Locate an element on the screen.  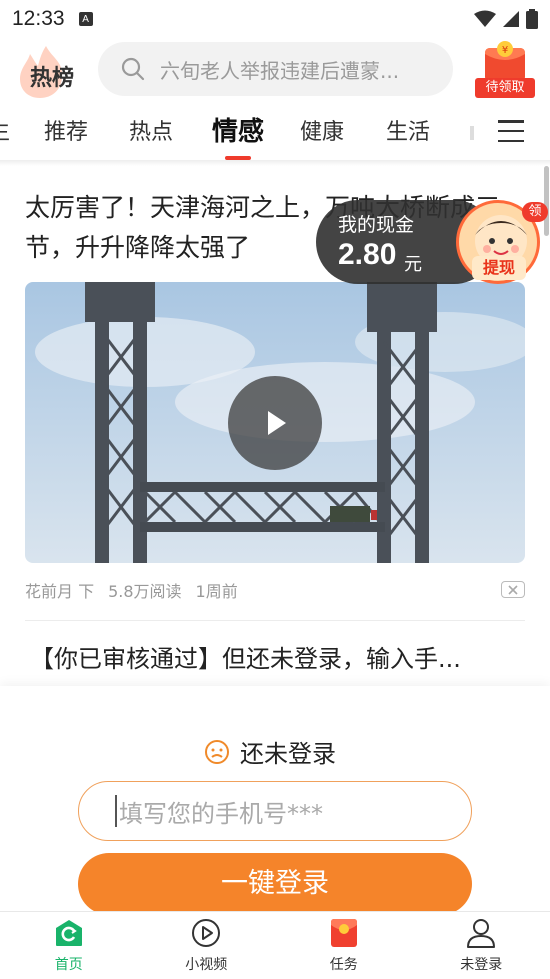
gift-label: 待领取 is located at coordinates (505, 88).